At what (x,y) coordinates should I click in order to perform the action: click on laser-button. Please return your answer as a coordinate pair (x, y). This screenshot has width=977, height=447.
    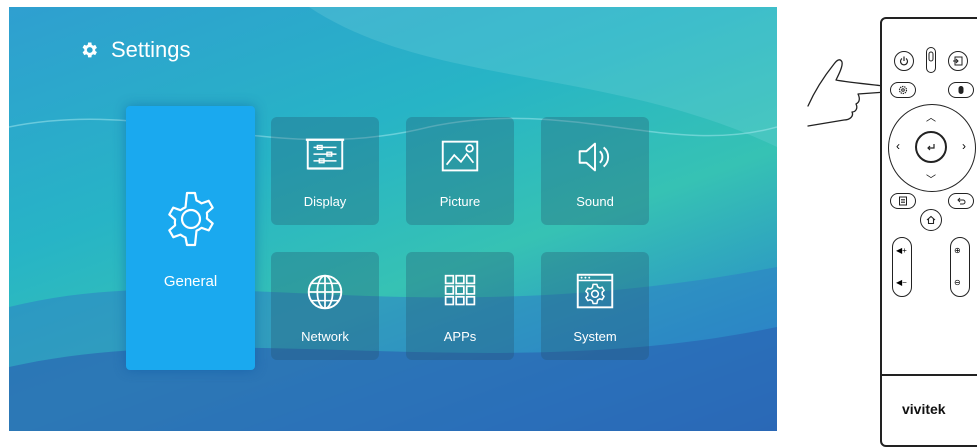
    Looking at the image, I should click on (931, 60).